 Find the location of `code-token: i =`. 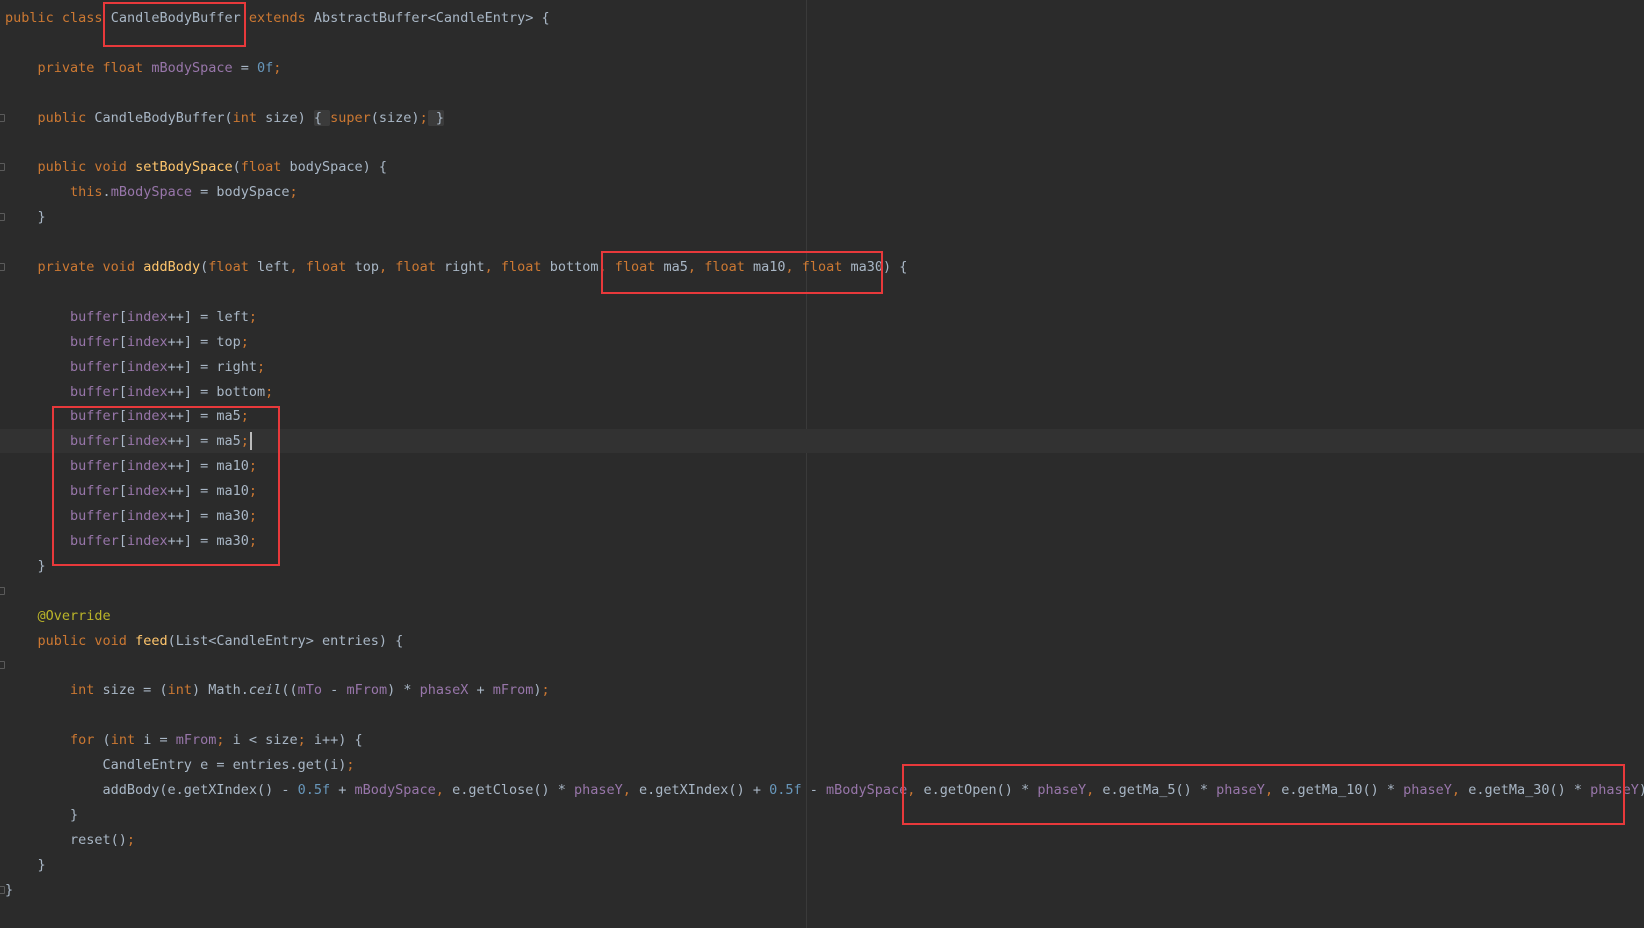

code-token: i = is located at coordinates (159, 740).